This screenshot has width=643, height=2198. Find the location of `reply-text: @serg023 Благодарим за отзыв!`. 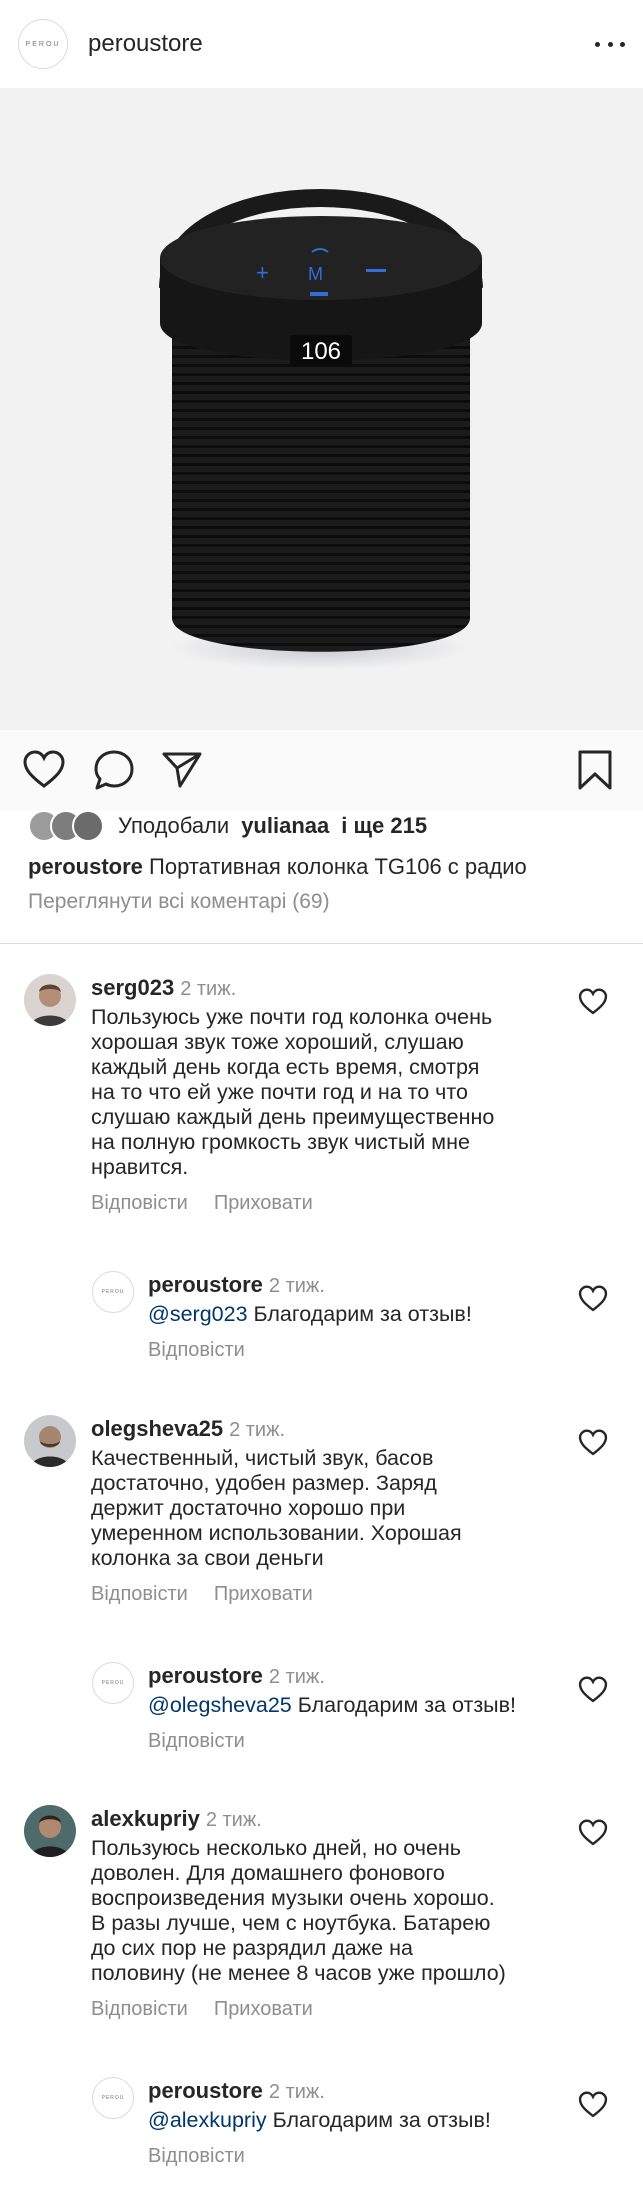

reply-text: @serg023 Благодарим за отзыв! is located at coordinates (310, 1314).